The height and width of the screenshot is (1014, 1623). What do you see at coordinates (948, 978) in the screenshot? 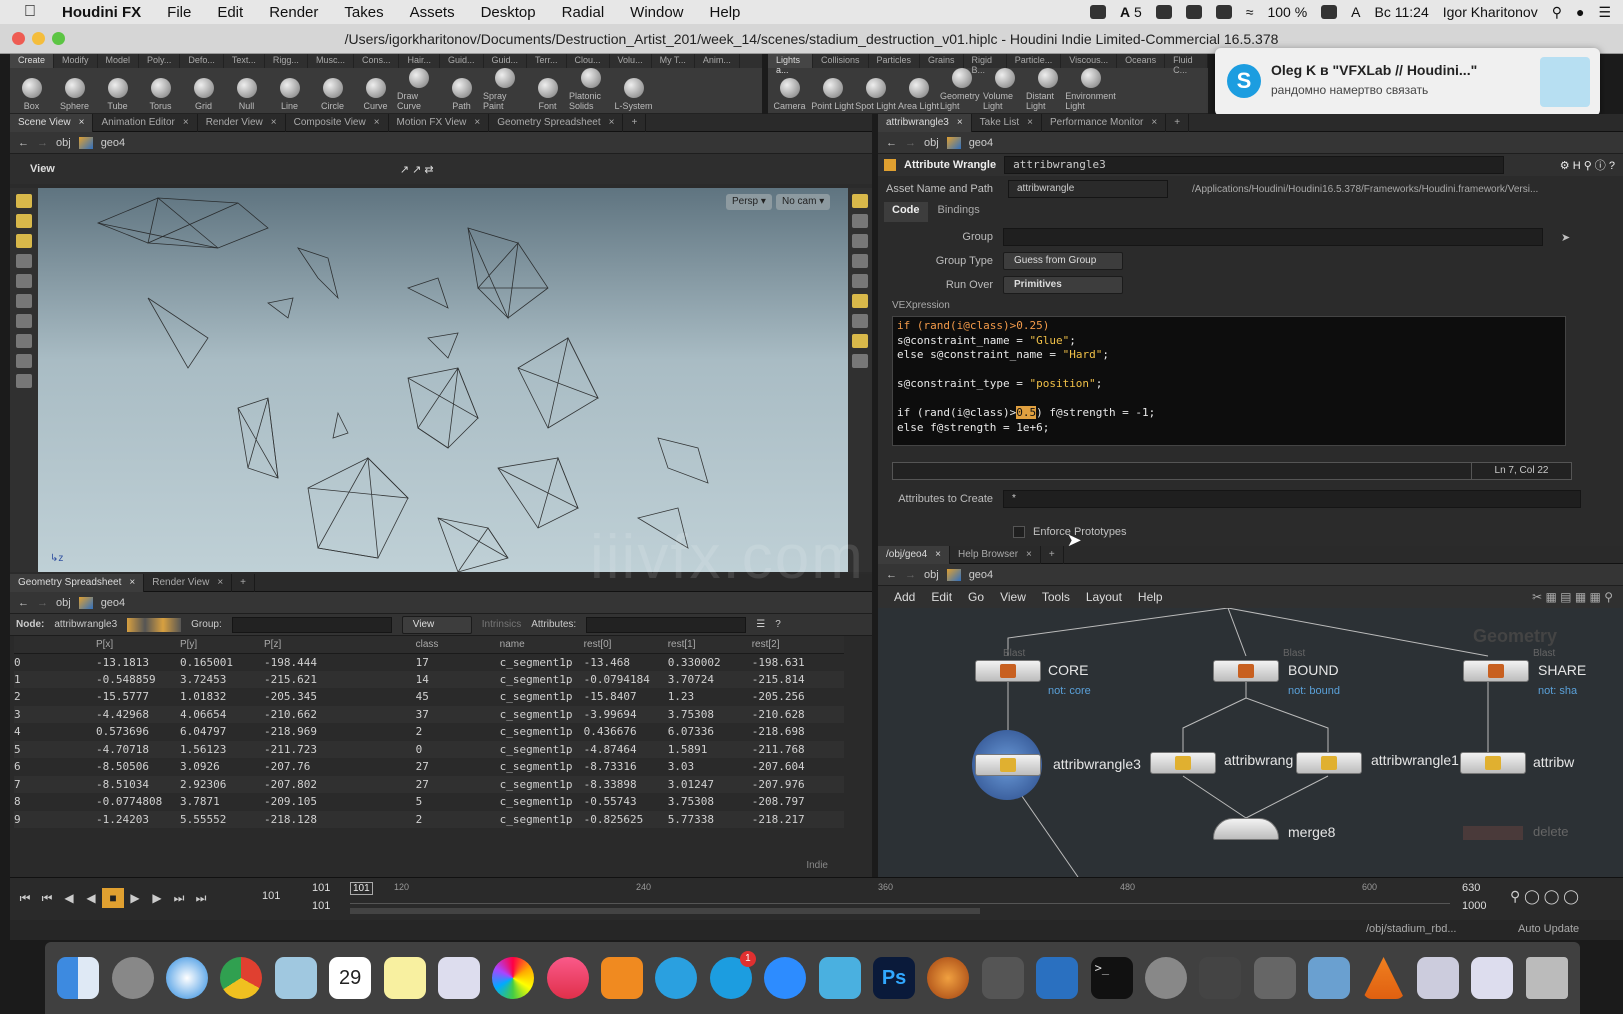
I see `houdini-icon` at bounding box center [948, 978].